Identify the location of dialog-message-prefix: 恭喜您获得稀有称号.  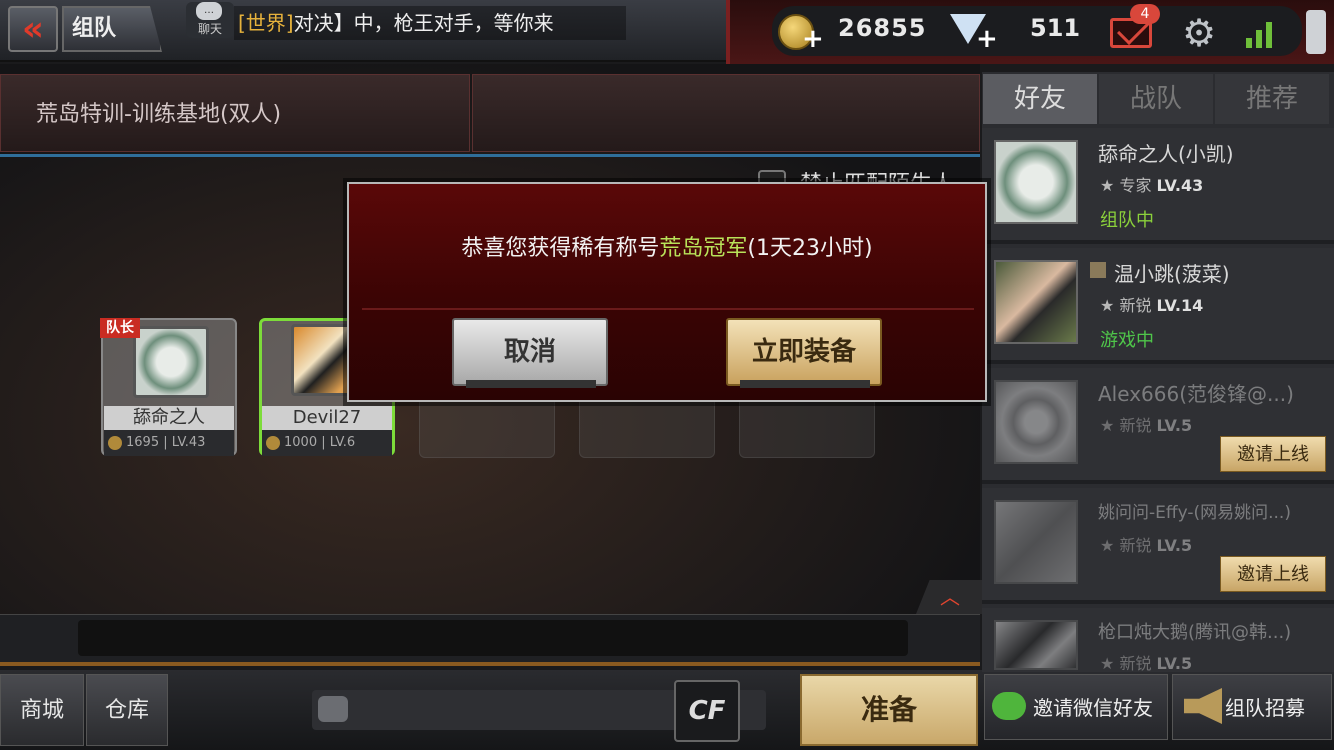
(560, 248).